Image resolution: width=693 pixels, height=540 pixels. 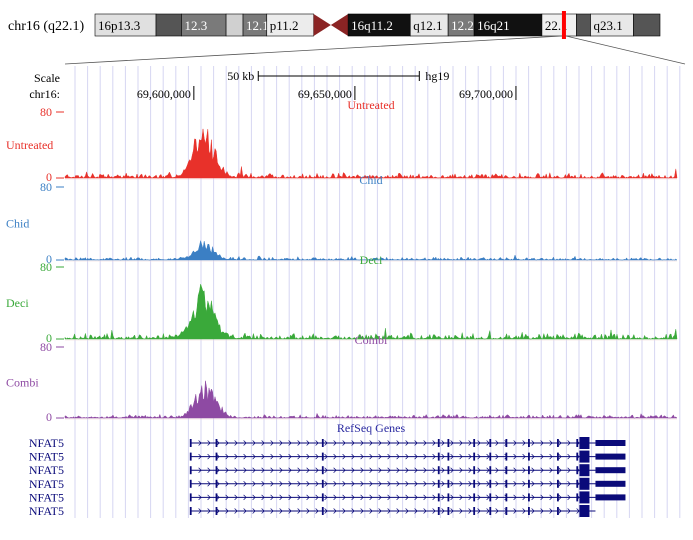 What do you see at coordinates (29, 145) in the screenshot?
I see `track-label-untreated: Untreated` at bounding box center [29, 145].